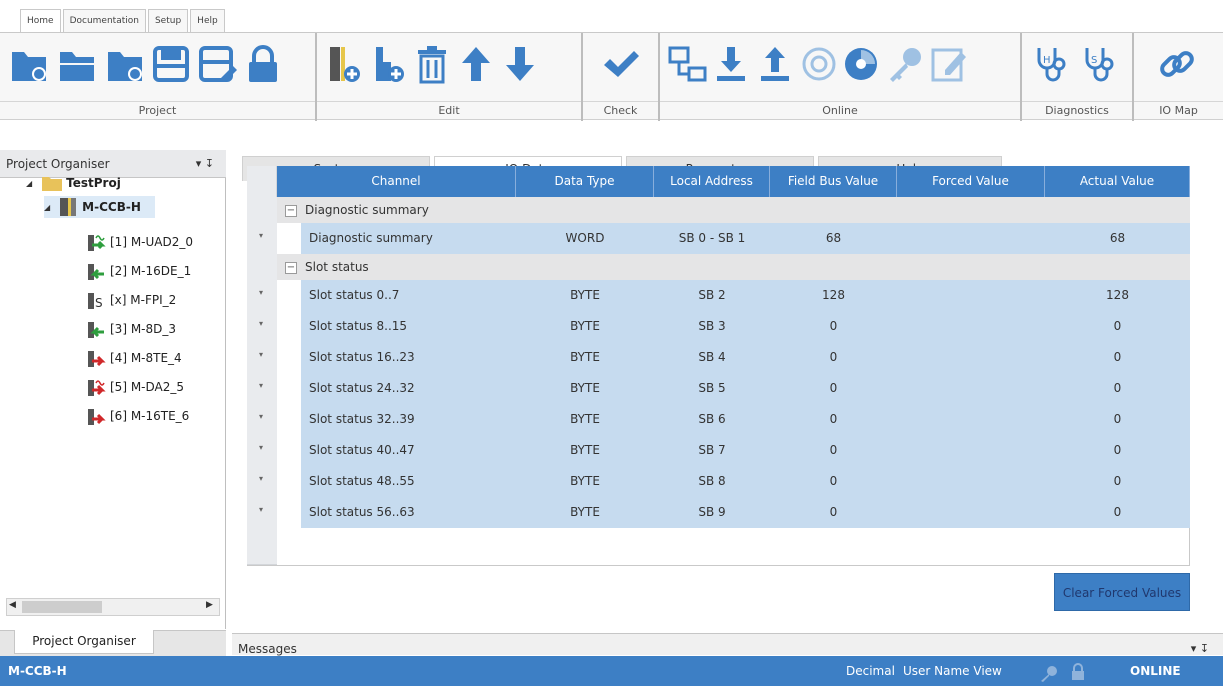  Describe the element at coordinates (96, 329) in the screenshot. I see `module-input-icon` at that location.